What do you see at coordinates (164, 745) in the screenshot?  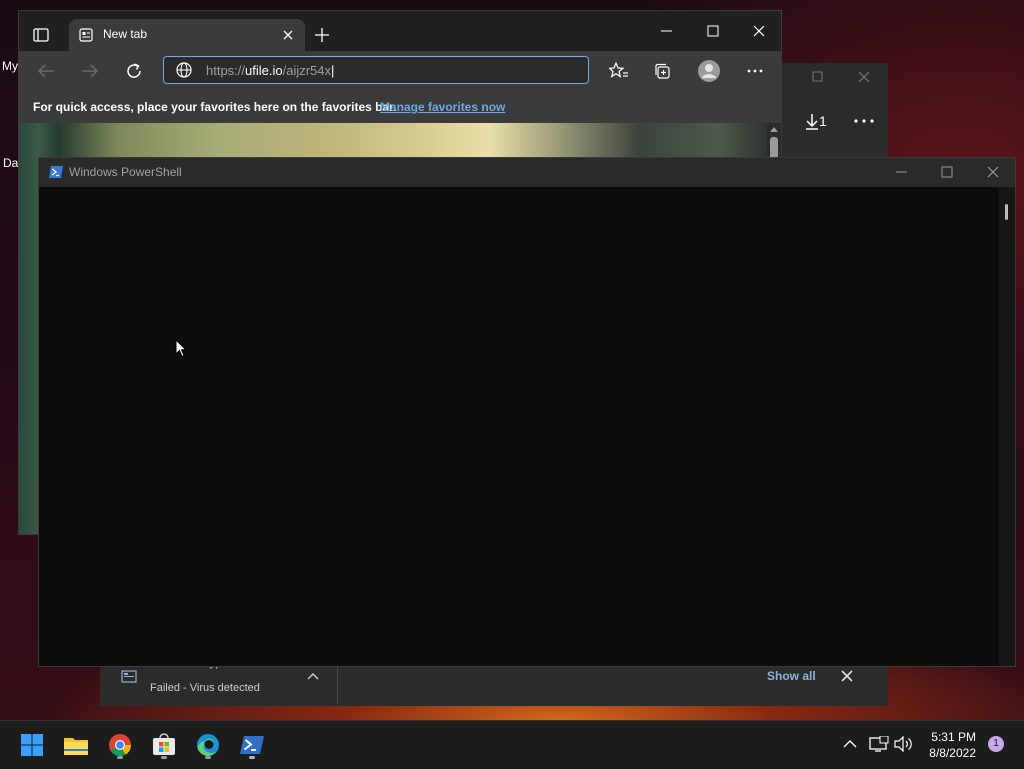 I see `taskbar-store` at bounding box center [164, 745].